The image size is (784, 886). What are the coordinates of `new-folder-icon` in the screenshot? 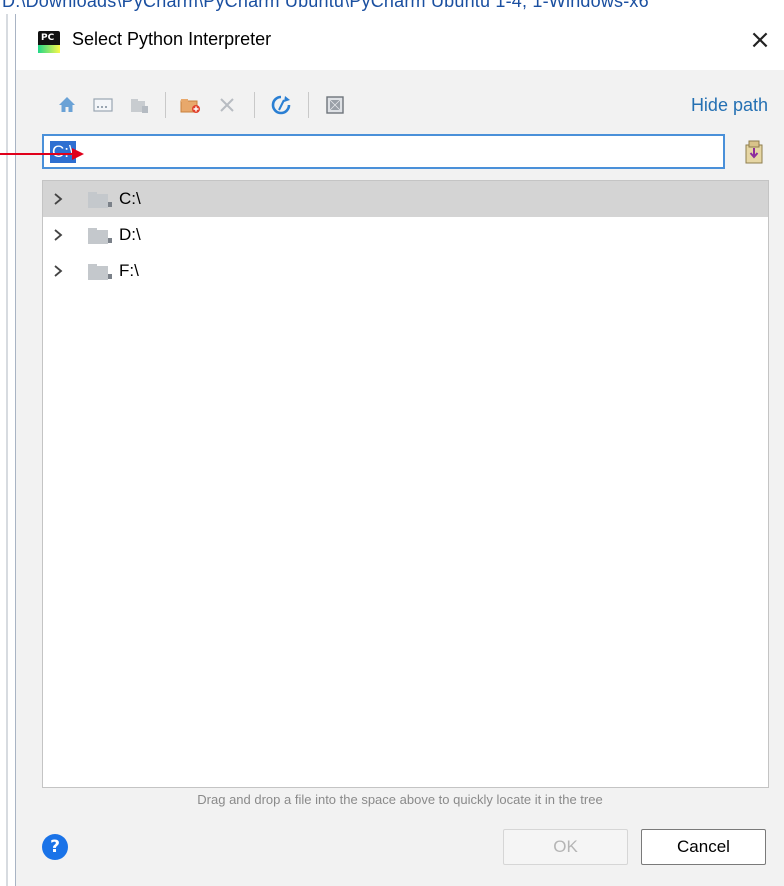 It's located at (191, 105).